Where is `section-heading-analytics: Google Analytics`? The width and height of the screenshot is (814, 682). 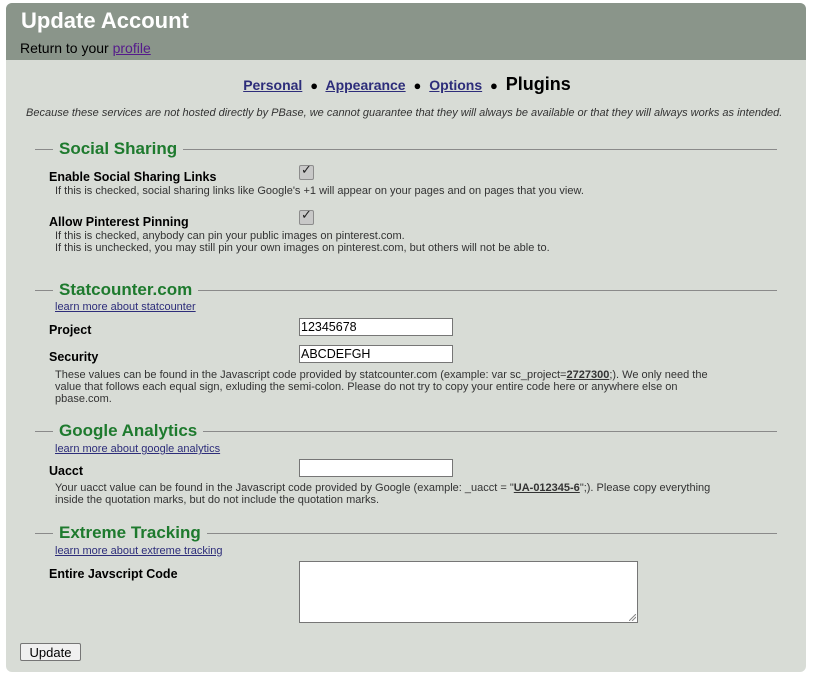 section-heading-analytics: Google Analytics is located at coordinates (128, 431).